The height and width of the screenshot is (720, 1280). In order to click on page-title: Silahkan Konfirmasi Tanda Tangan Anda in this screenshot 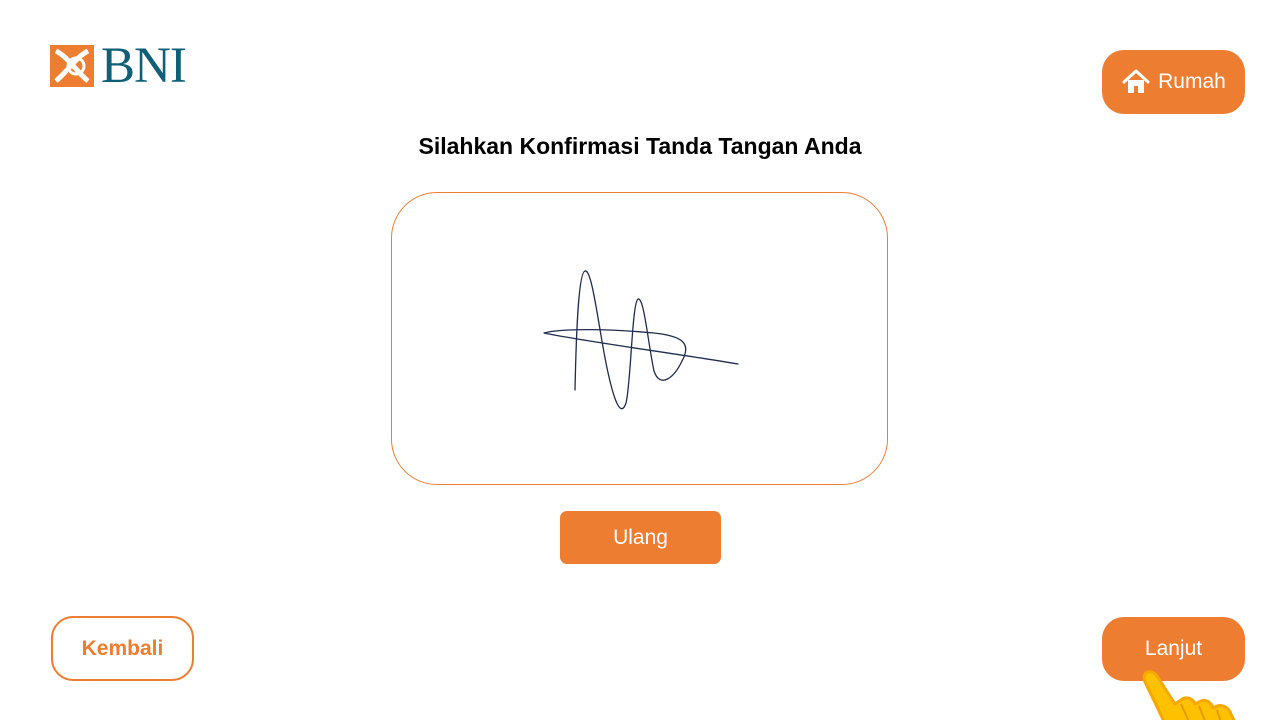, I will do `click(640, 146)`.